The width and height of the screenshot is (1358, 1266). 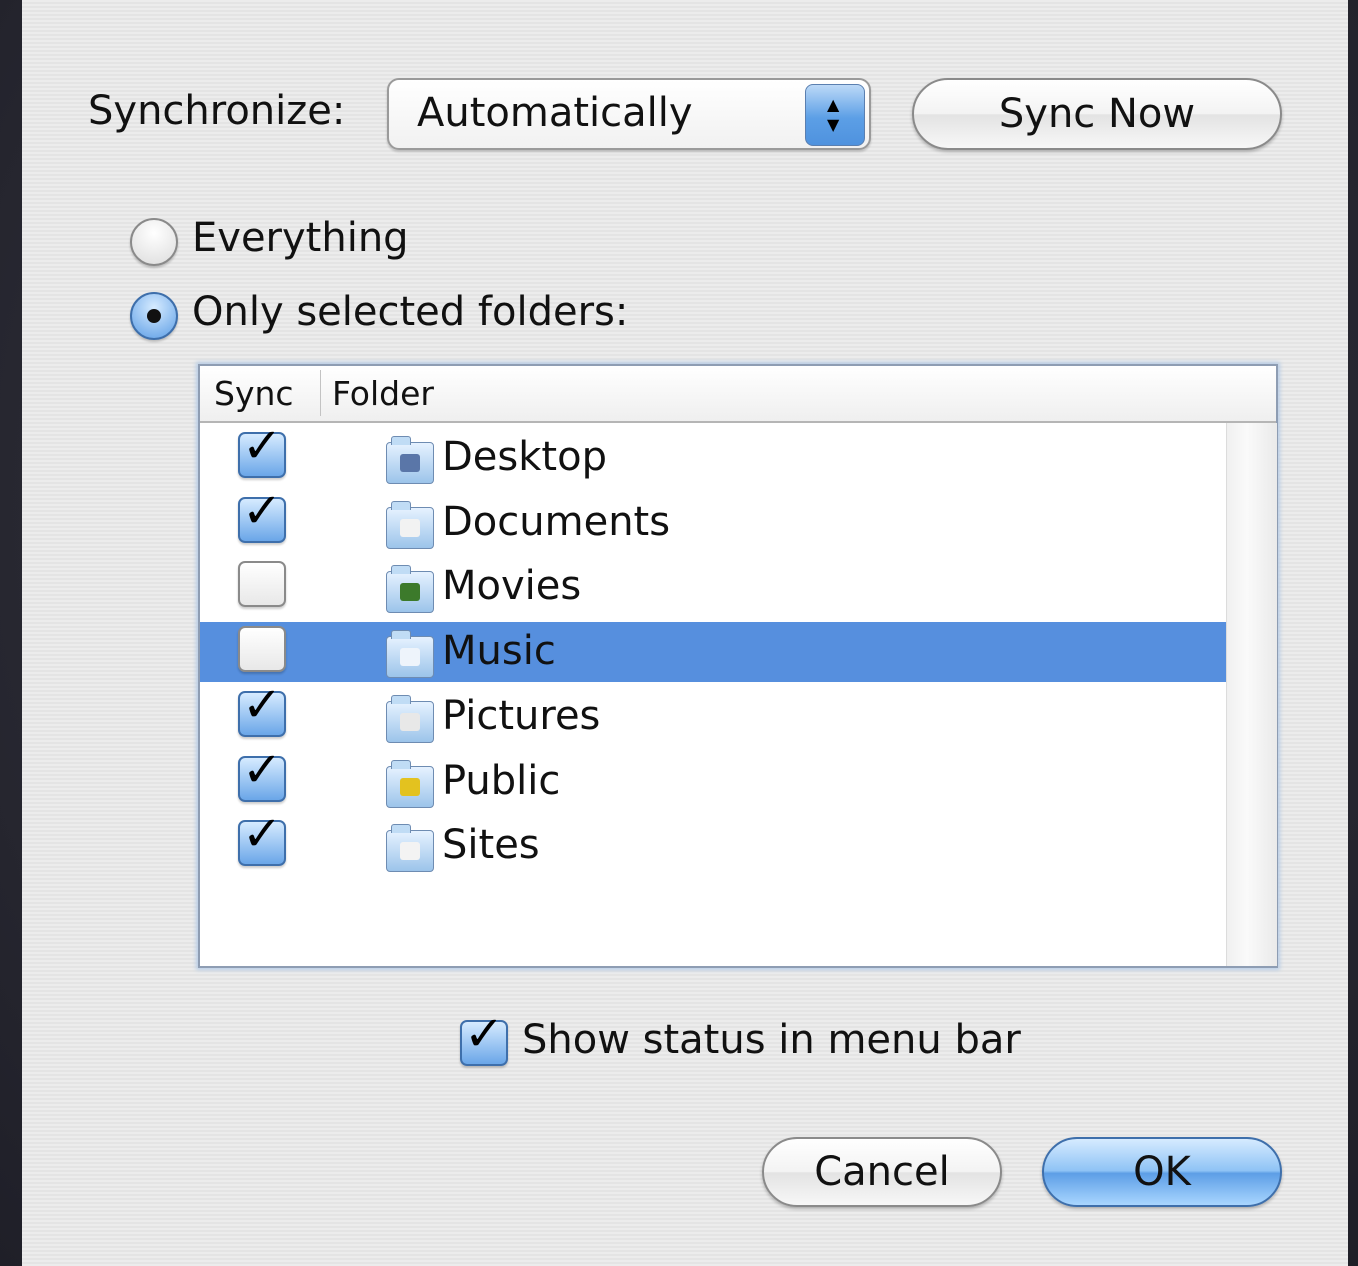 What do you see at coordinates (512, 586) in the screenshot?
I see `folder-name: Movies` at bounding box center [512, 586].